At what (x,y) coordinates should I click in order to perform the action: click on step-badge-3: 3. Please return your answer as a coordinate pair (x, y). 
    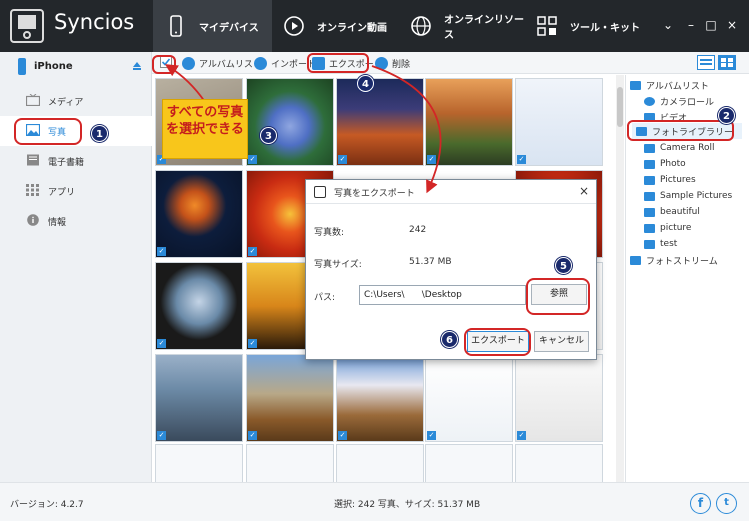
    Looking at the image, I should click on (268, 135).